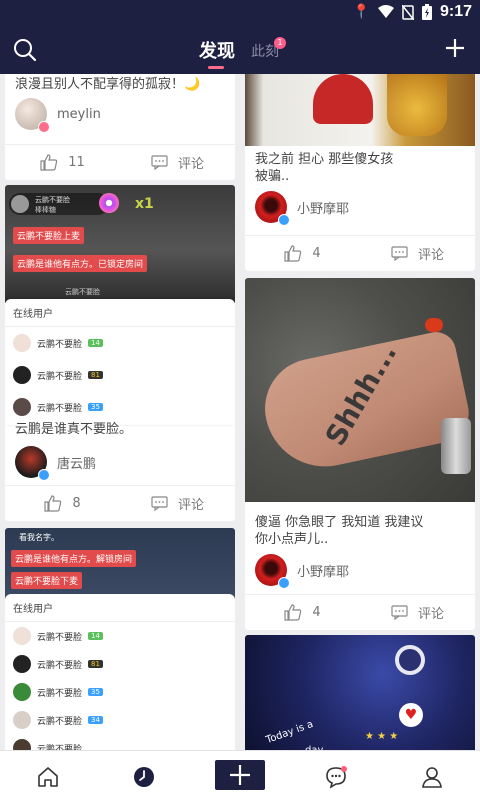 This screenshot has height=800, width=480. What do you see at coordinates (144, 777) in the screenshot?
I see `clock-icon` at bounding box center [144, 777].